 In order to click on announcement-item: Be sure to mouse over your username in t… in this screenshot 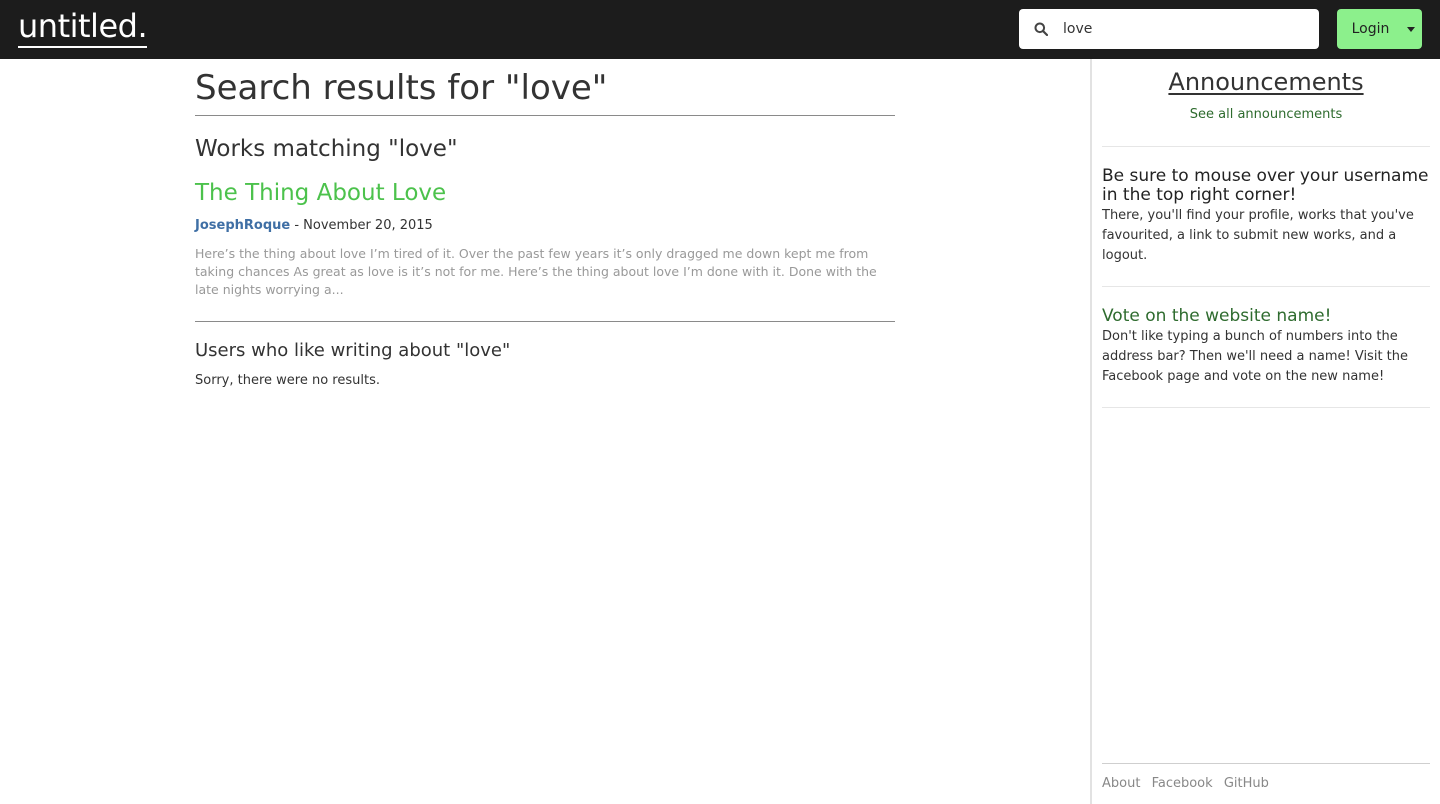, I will do `click(1266, 216)`.